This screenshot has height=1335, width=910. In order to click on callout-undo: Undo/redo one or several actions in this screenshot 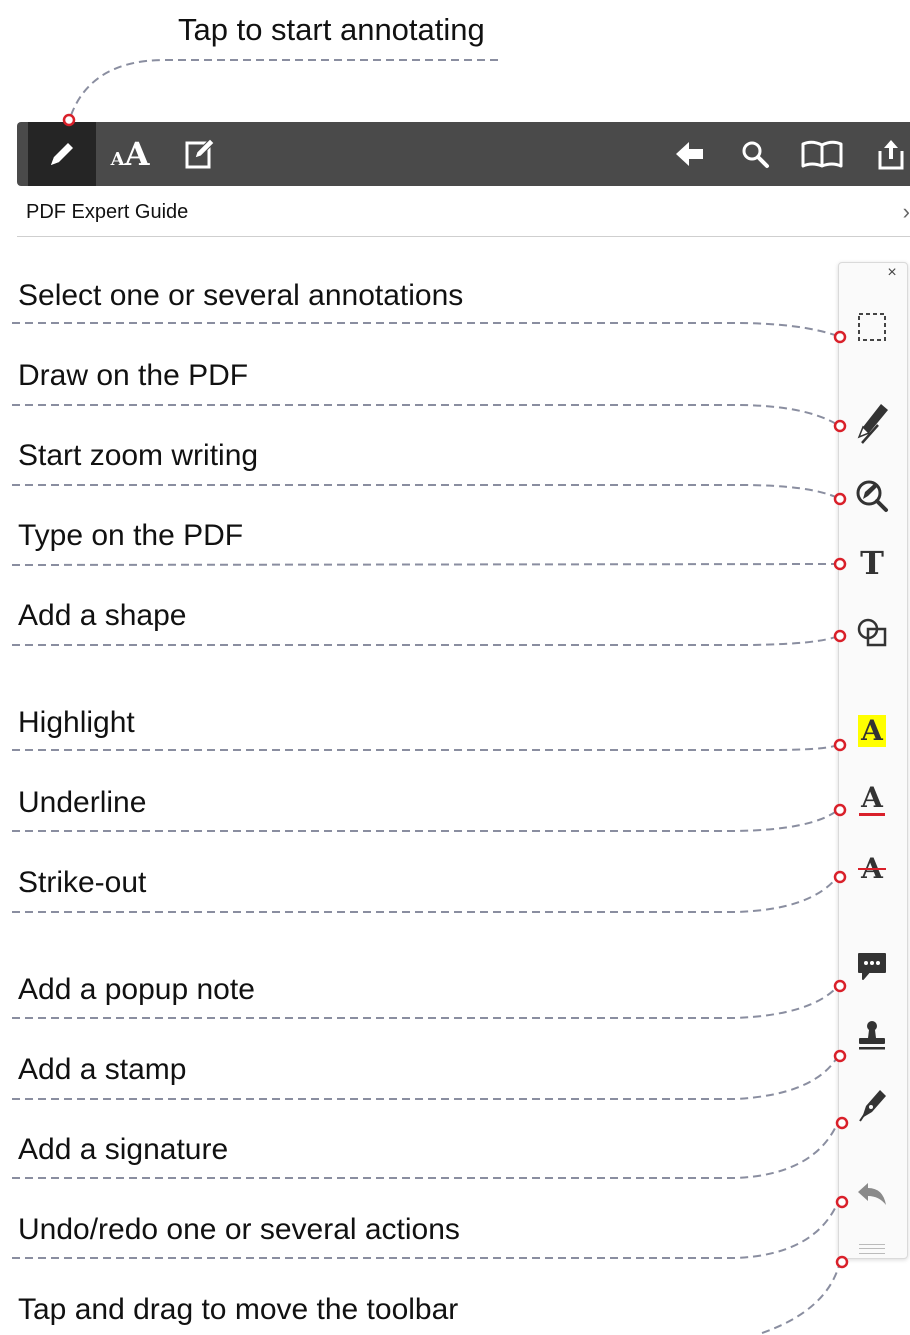, I will do `click(239, 1229)`.